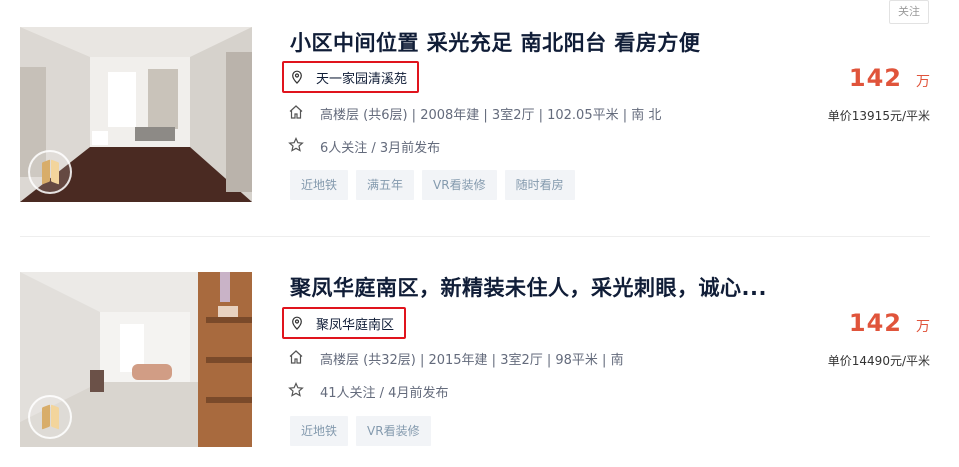  What do you see at coordinates (384, 393) in the screenshot?
I see `follow-info: 41人关注 / 4月前发布` at bounding box center [384, 393].